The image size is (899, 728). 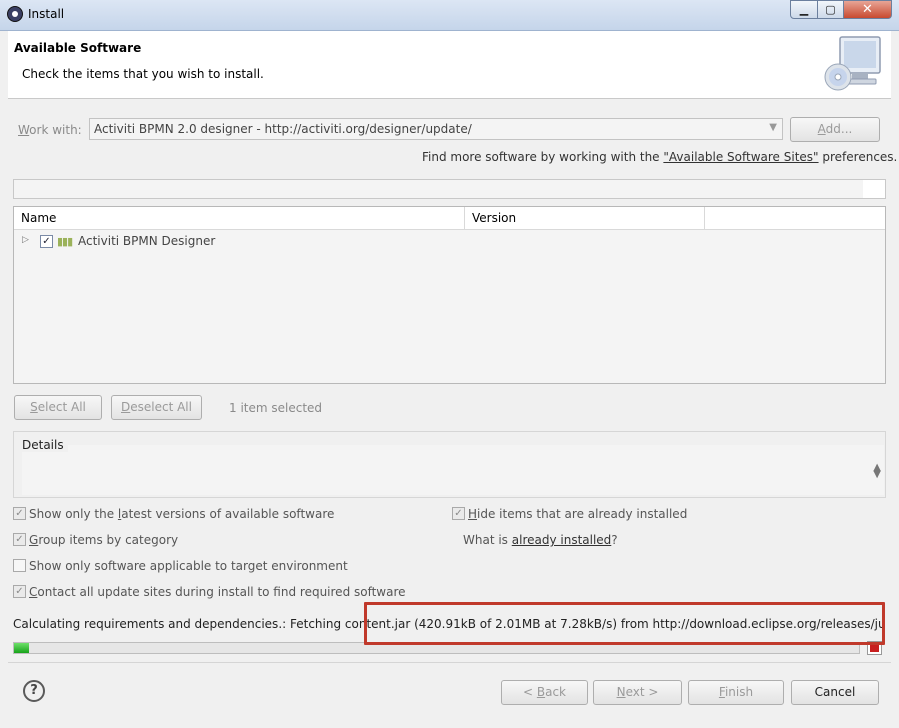 I want to click on close-button: ✕, so click(x=867, y=9).